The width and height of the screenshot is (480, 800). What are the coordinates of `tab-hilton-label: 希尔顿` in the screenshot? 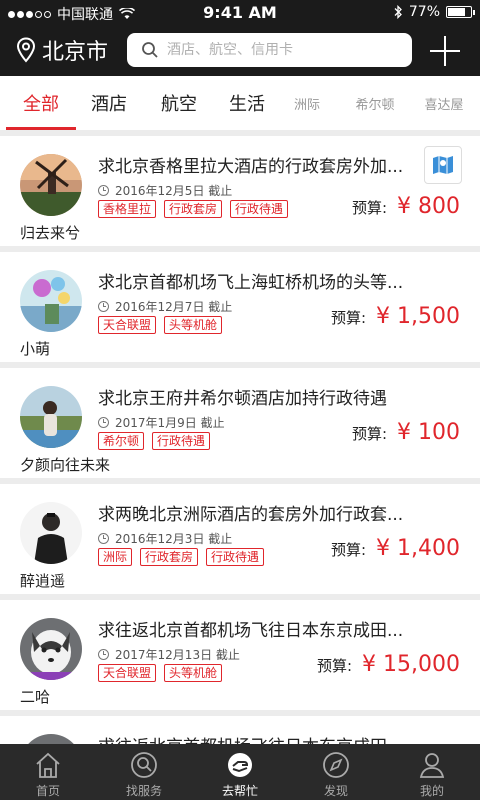 It's located at (375, 105).